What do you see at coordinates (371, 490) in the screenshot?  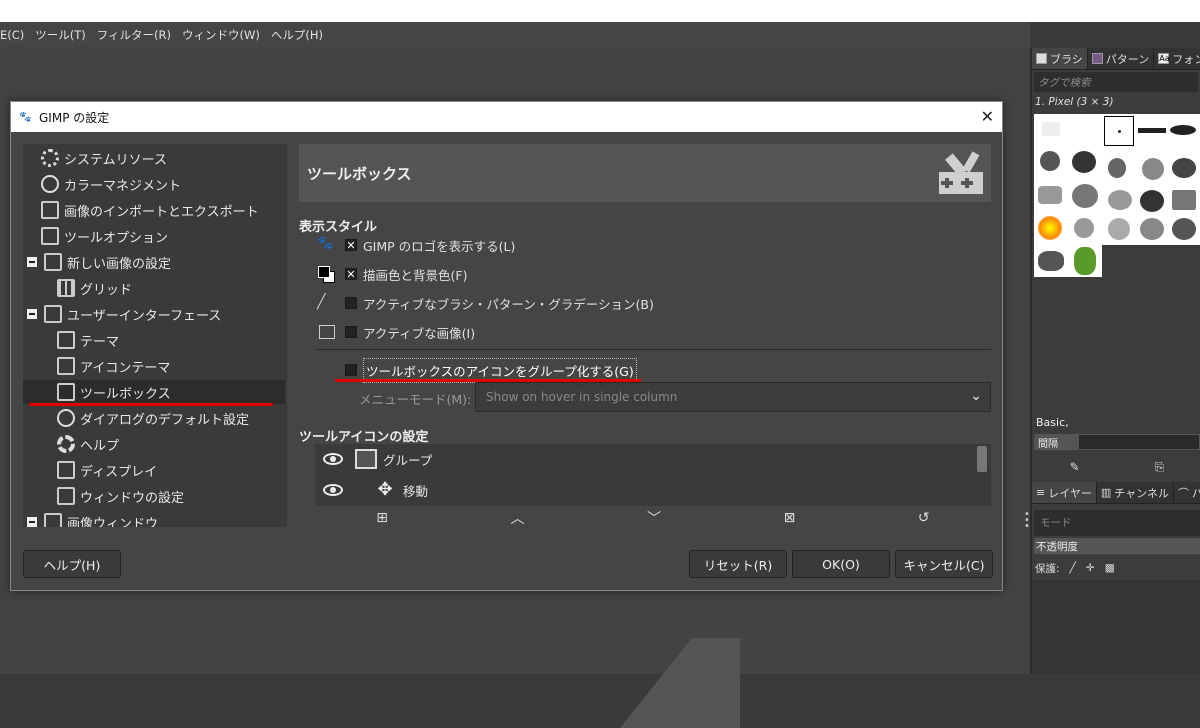 I see `tool-move-row: ✥ 移動` at bounding box center [371, 490].